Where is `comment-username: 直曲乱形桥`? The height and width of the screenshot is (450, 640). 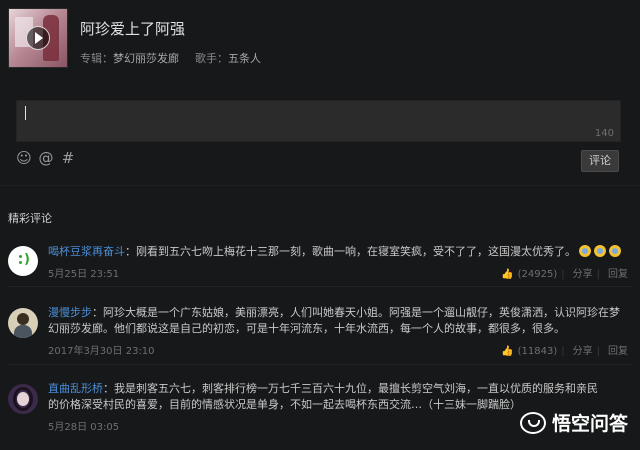 comment-username: 直曲乱形桥 is located at coordinates (75, 388).